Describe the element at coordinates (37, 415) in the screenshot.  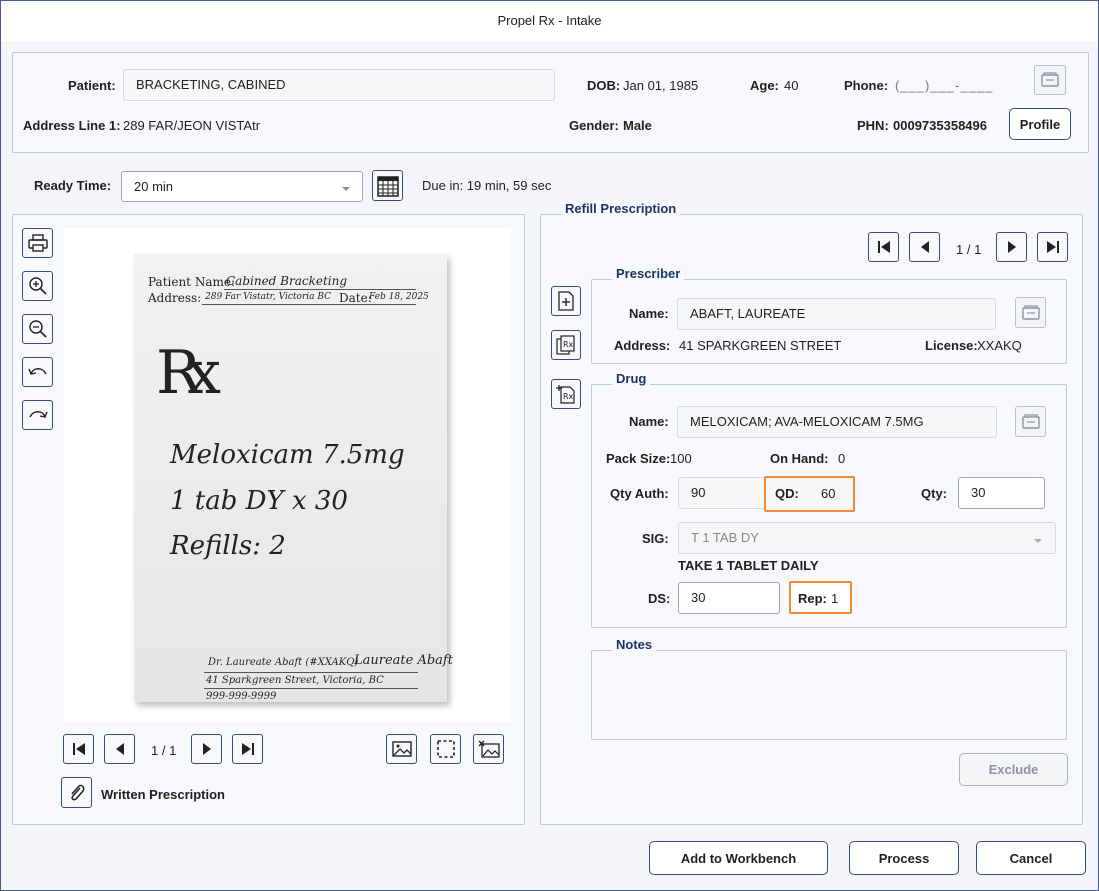
I see `rotate-right-button` at that location.